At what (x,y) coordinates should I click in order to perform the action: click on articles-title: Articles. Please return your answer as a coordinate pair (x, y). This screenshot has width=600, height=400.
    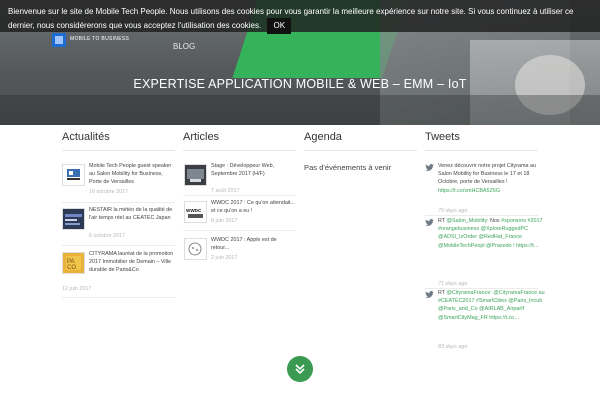
    Looking at the image, I should click on (201, 137).